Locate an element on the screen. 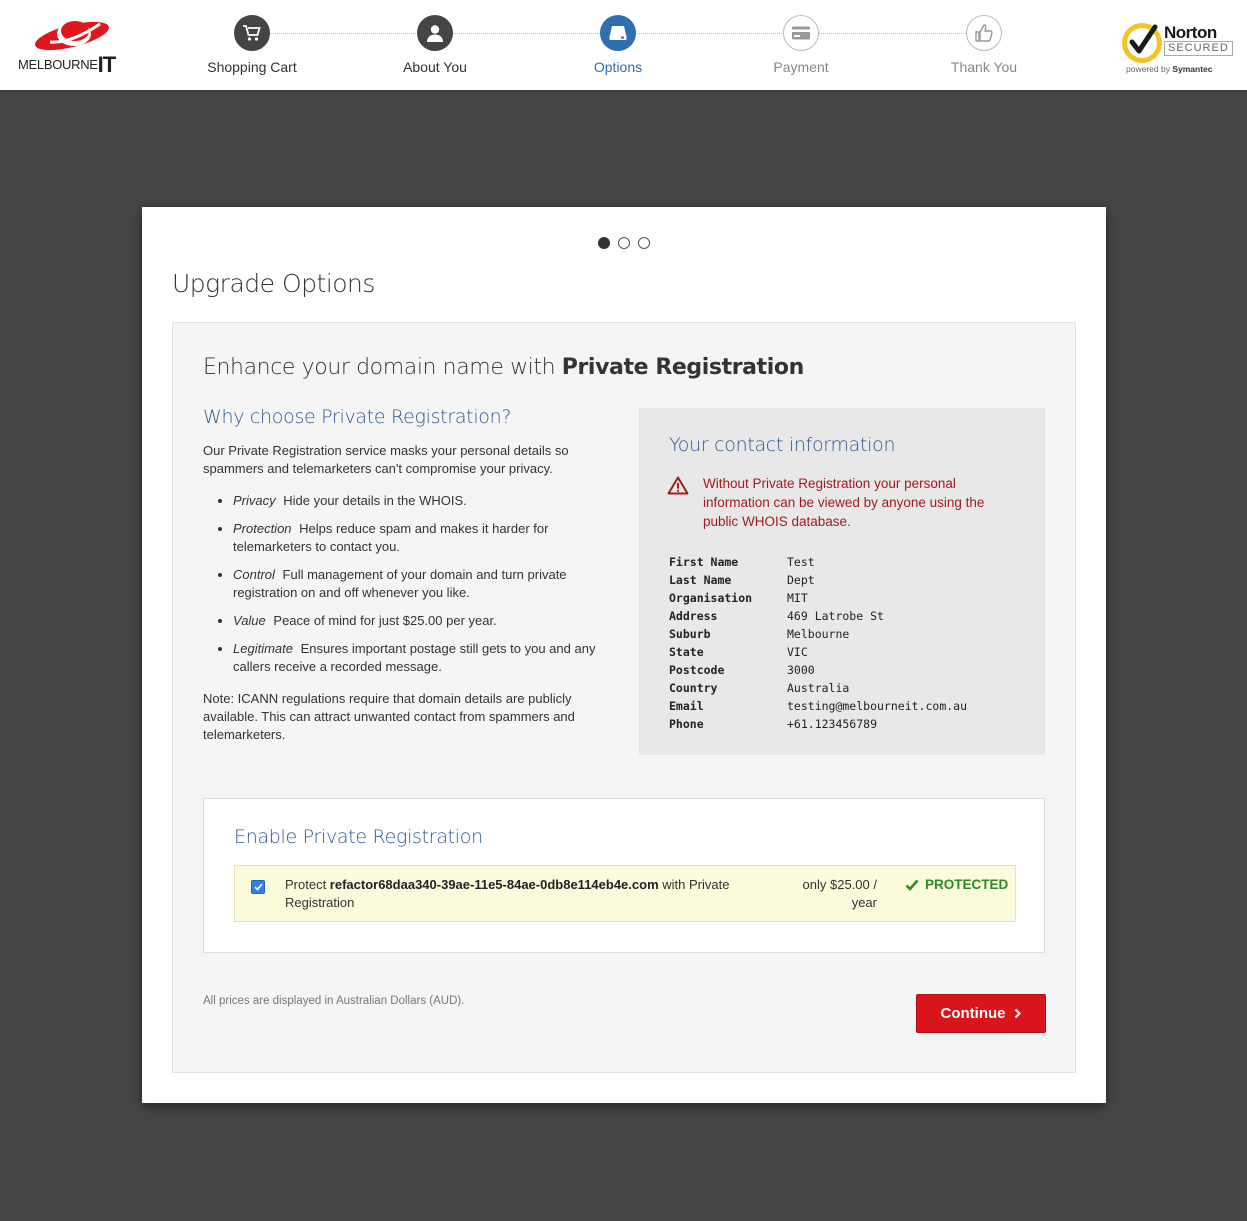 The image size is (1247, 1221). contact-row: Organisation MIT is located at coordinates (738, 598).